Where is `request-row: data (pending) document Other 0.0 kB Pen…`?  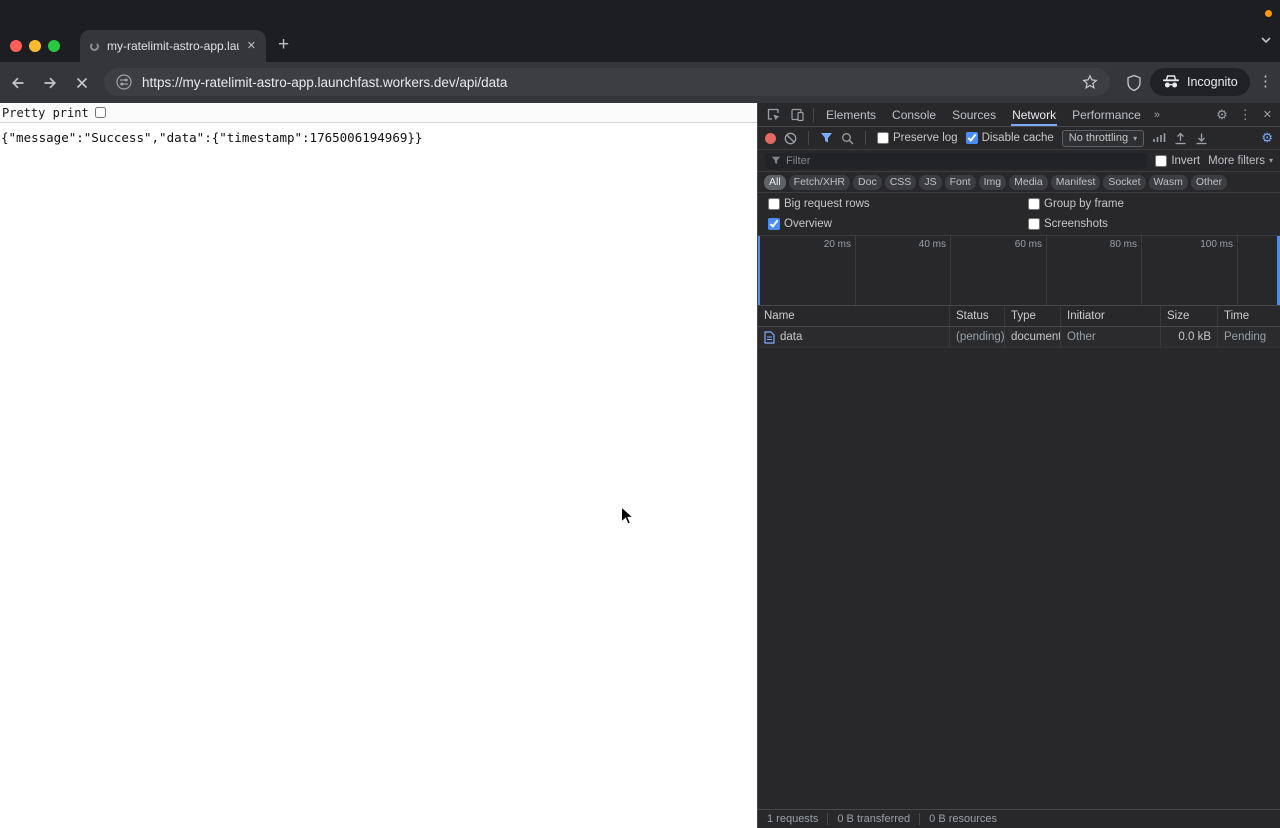
request-row: data (pending) document Other 0.0 kB Pen… is located at coordinates (1019, 337).